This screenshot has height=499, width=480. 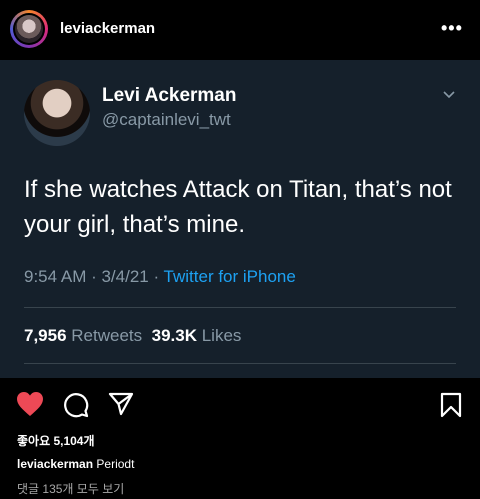 I want to click on chevron-down-icon, so click(x=449, y=95).